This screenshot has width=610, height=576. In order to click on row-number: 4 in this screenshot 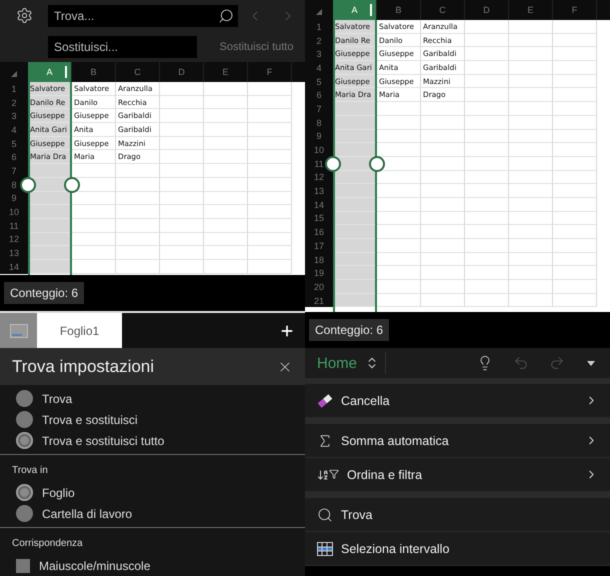, I will do `click(14, 130)`.